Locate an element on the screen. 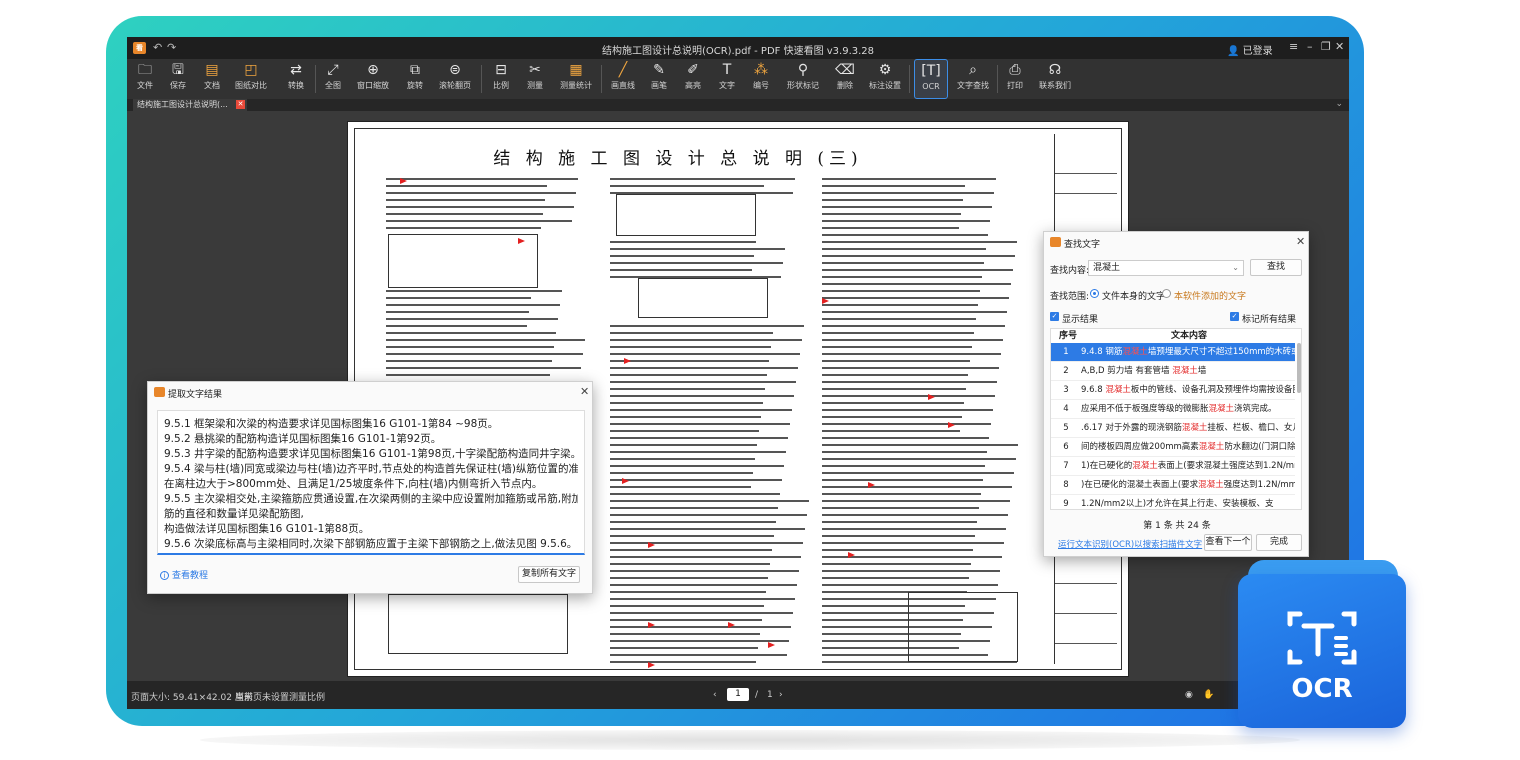 This screenshot has width=1520, height=760. tool-zoom-window: ⊕ 窗口缩放 is located at coordinates (373, 79).